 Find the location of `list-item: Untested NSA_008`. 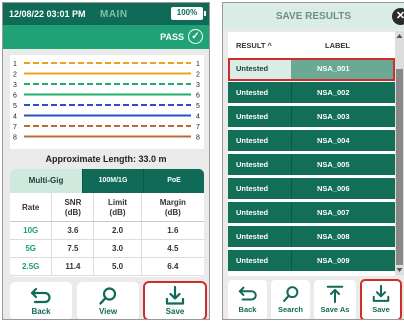

list-item: Untested NSA_008 is located at coordinates (311, 236).